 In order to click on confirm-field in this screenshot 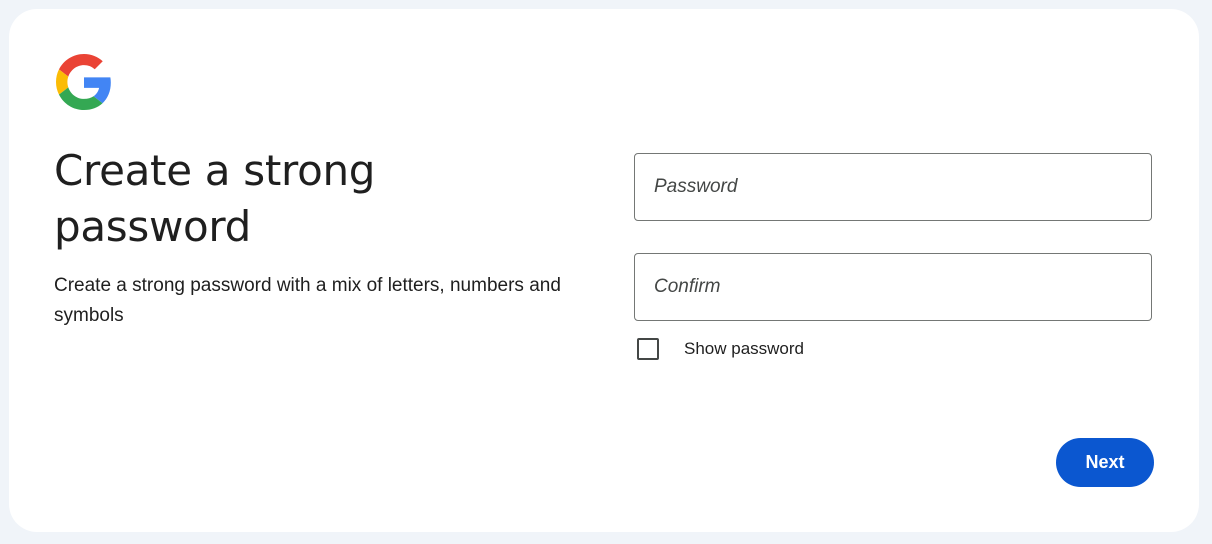, I will do `click(893, 287)`.